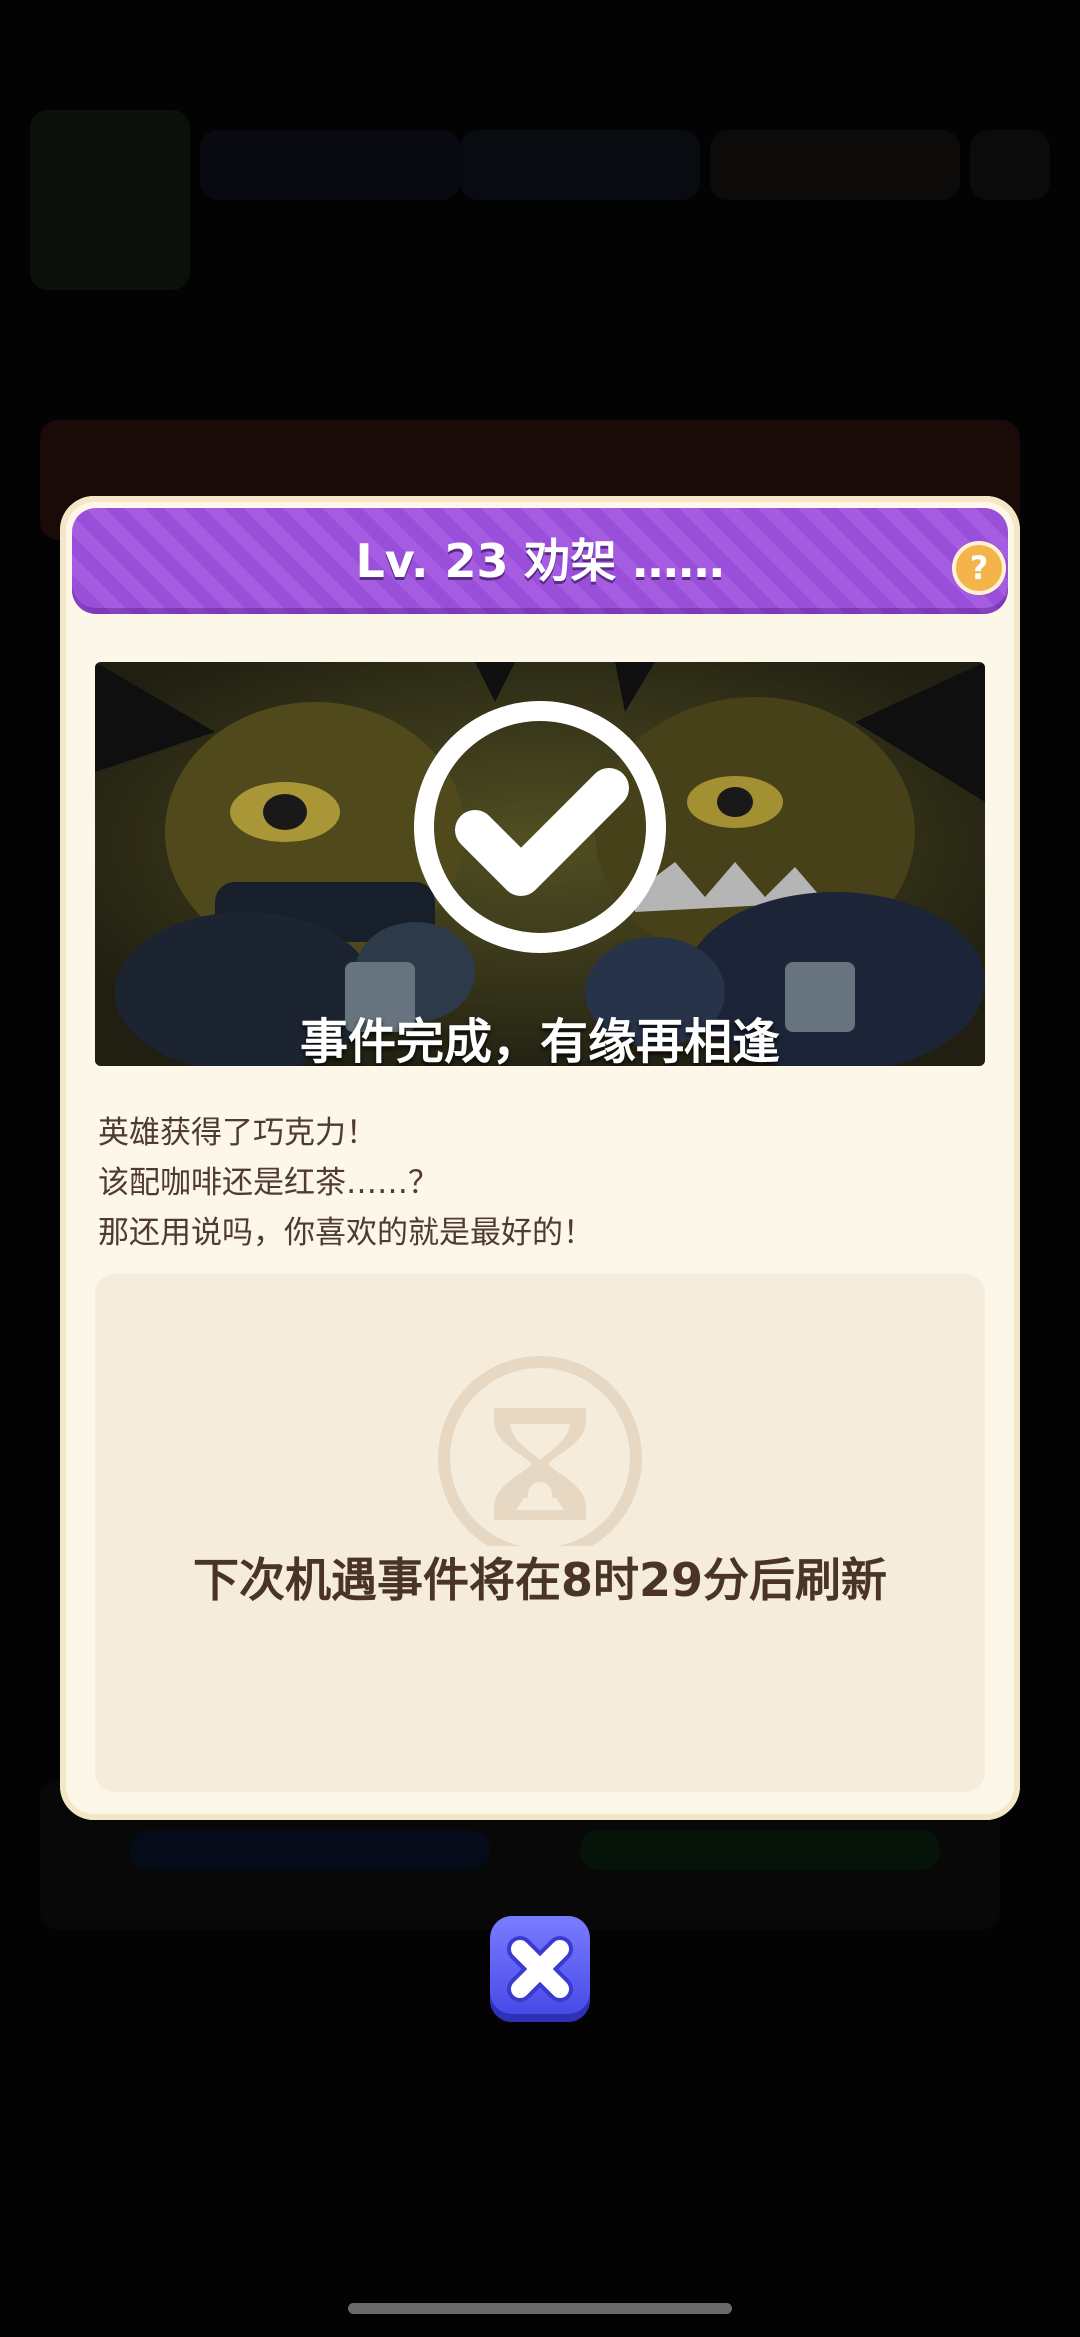 This screenshot has width=1080, height=2337. Describe the element at coordinates (346, 1233) in the screenshot. I see `description-line: 那还用说吗，你喜欢的就是最好的！` at that location.